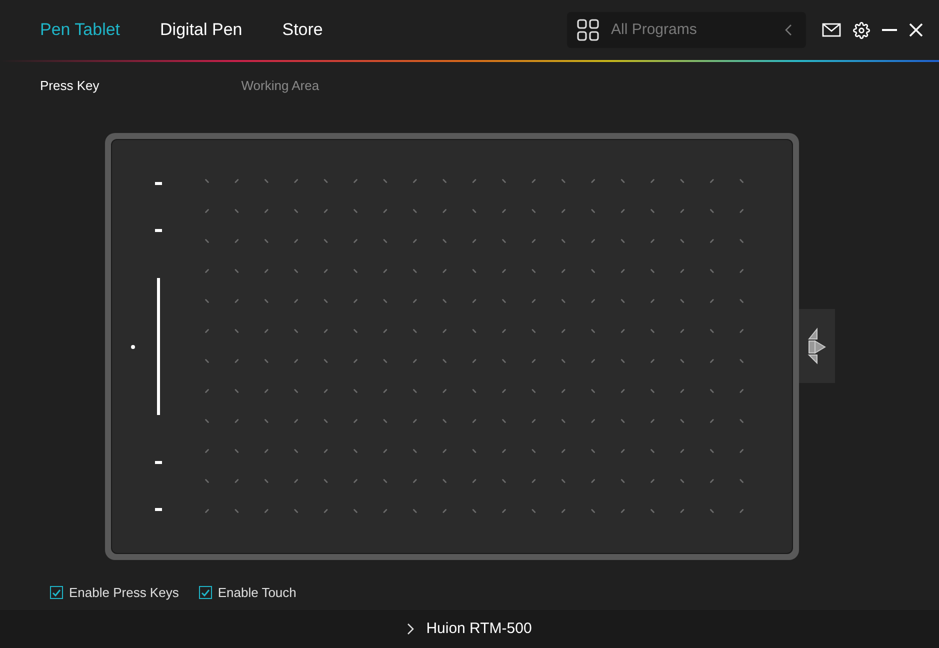  I want to click on nav-tab: Pen Tablet, so click(80, 30).